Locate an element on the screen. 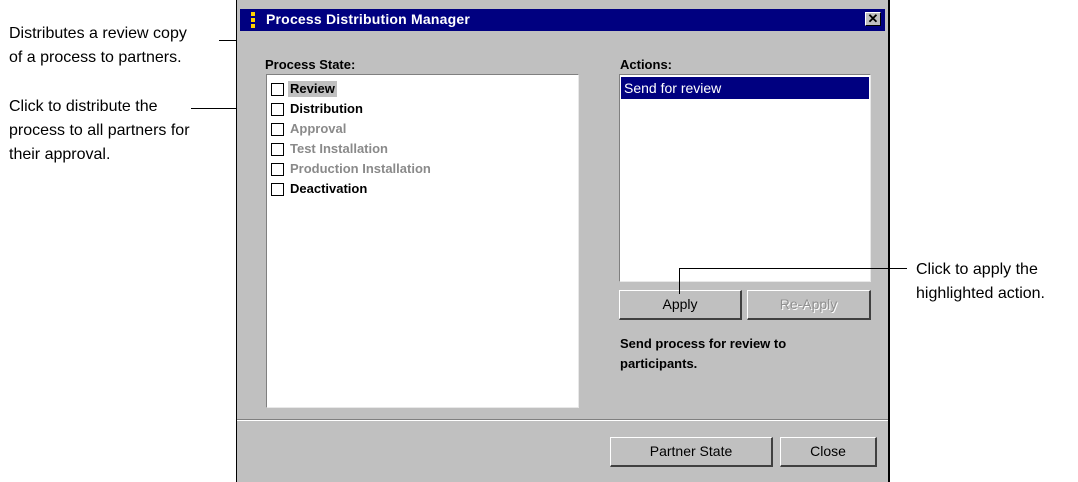  state-label-deactivation: Deactivation is located at coordinates (329, 188).